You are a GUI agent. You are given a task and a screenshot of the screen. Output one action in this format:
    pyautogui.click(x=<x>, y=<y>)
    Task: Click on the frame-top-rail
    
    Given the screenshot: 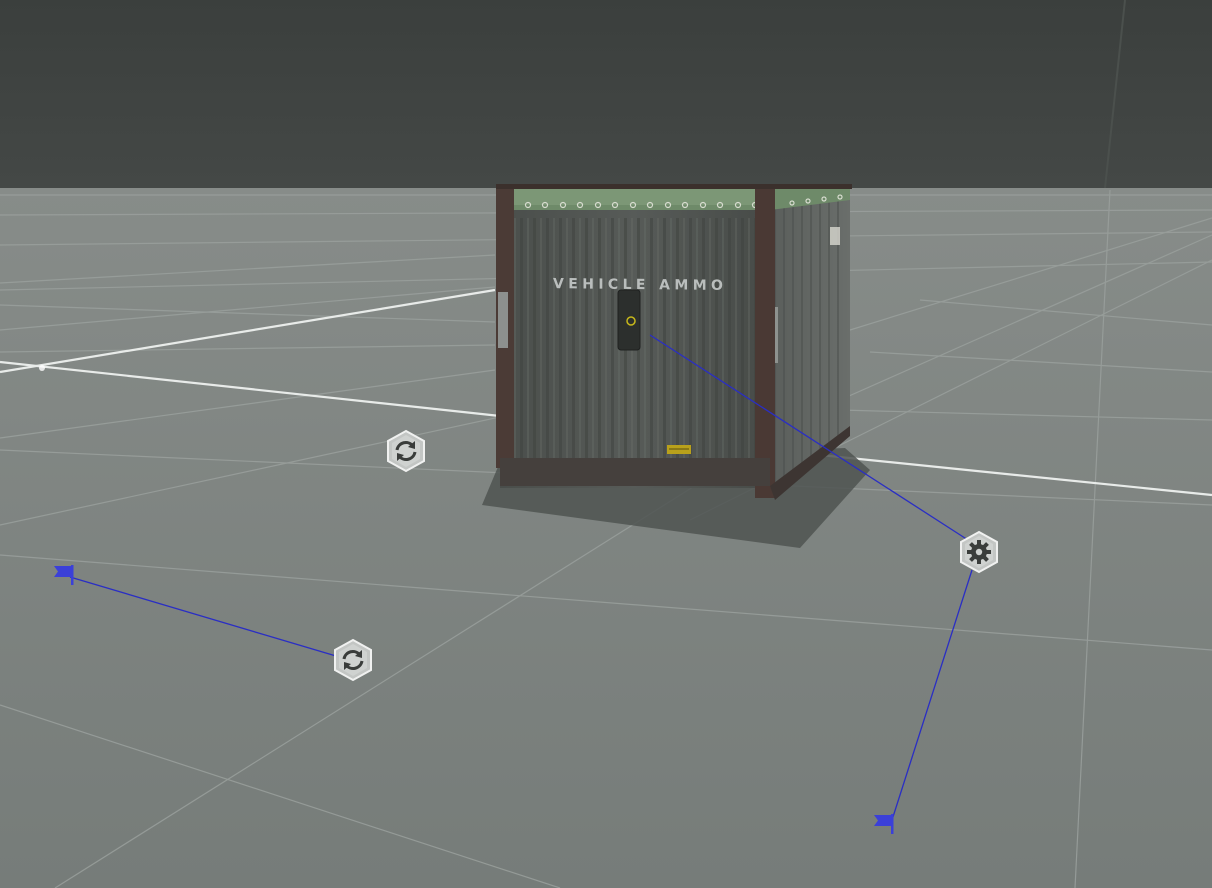 What is the action you would take?
    pyautogui.click(x=674, y=186)
    